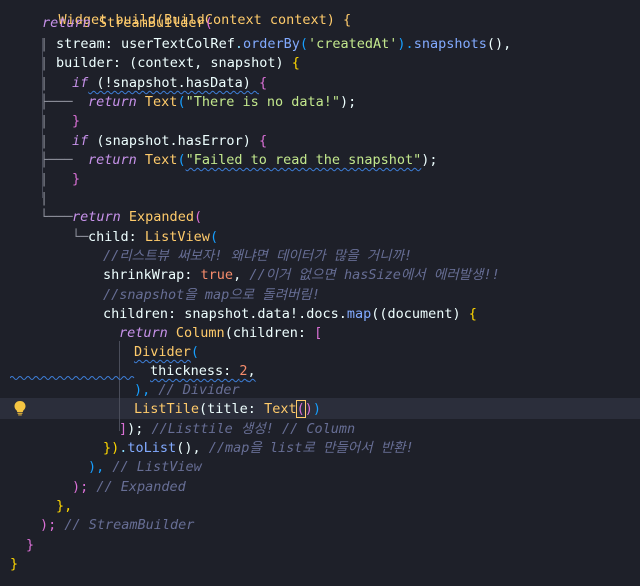 The image size is (640, 586). I want to click on code-line: ListTile(title: Text()), so click(227, 409).